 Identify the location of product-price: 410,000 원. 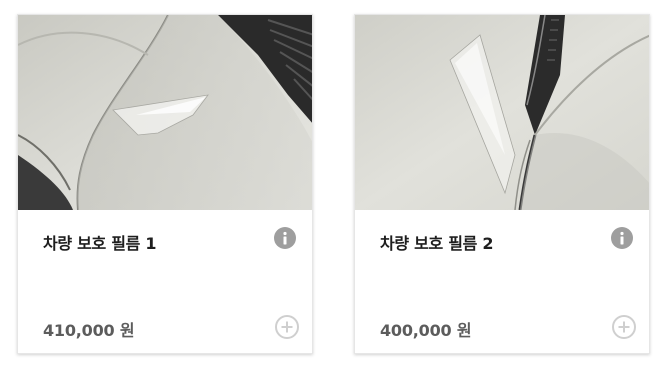
(89, 330).